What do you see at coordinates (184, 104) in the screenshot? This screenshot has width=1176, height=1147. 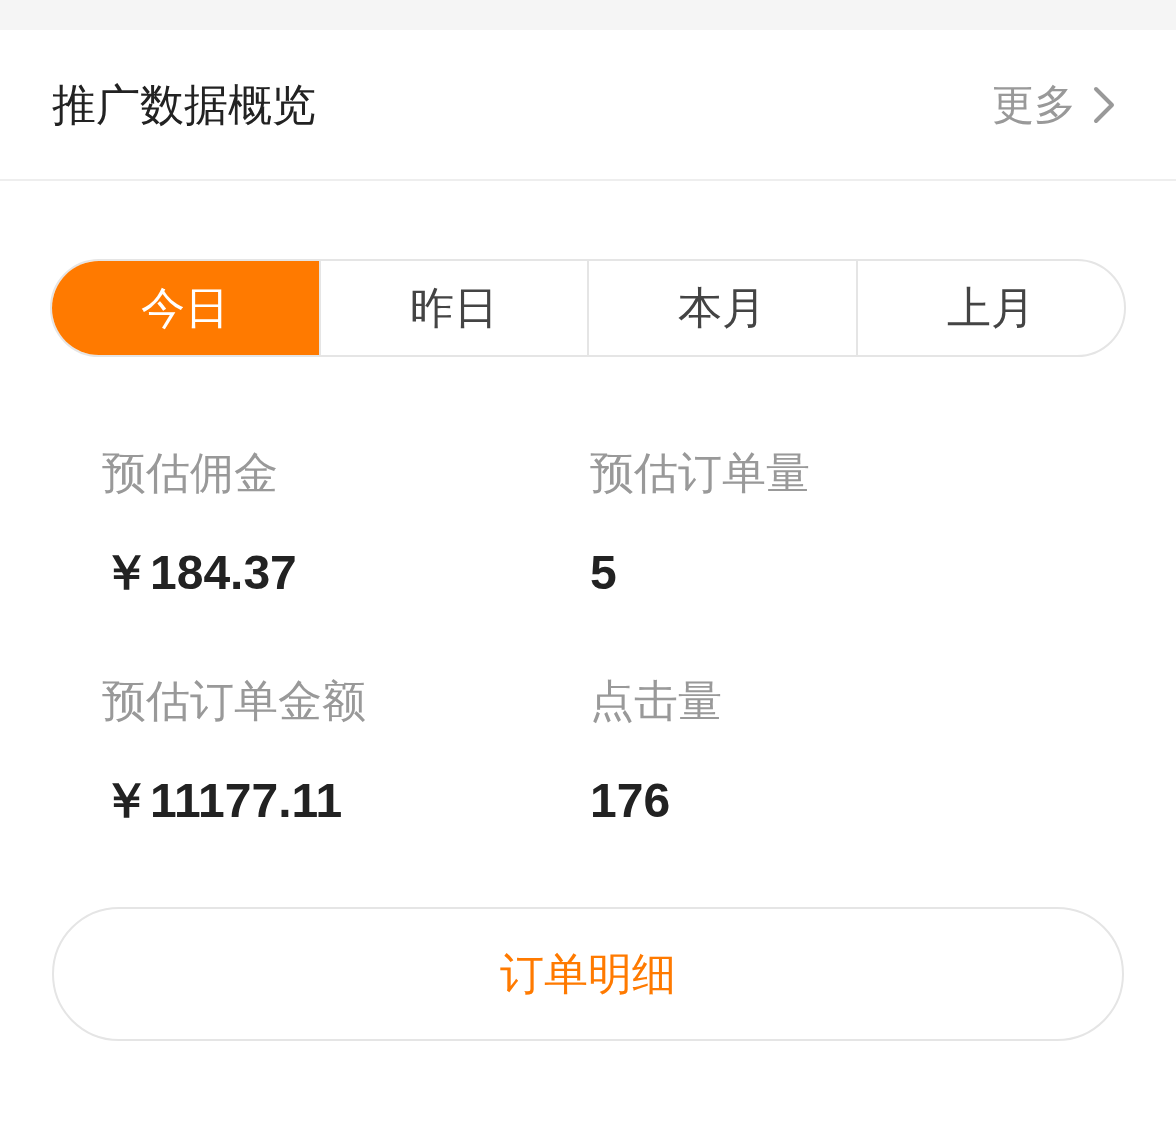 I see `section-title: 推广数据概览` at bounding box center [184, 104].